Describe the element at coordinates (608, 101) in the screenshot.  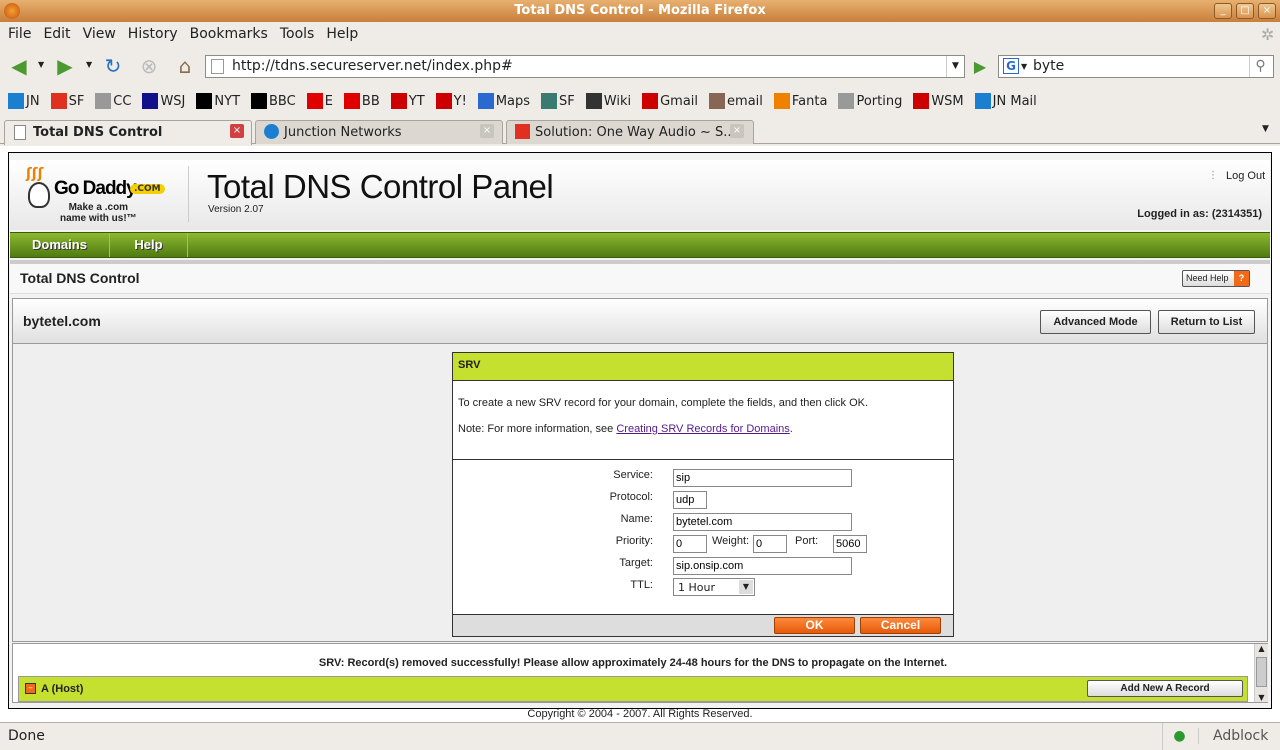
I see `bookmark-wiki: Wiki` at that location.